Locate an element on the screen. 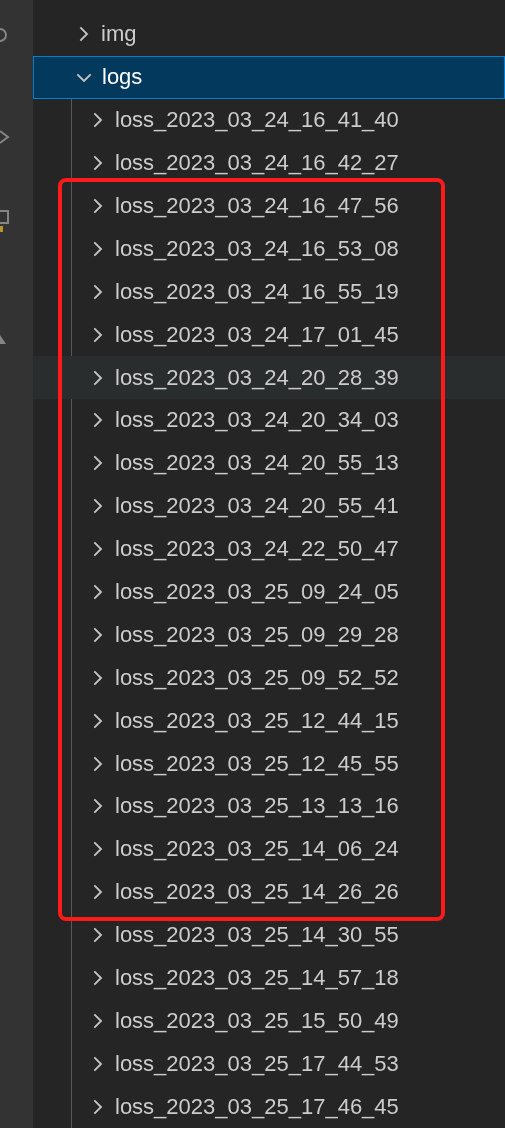 This screenshot has height=1128, width=505. folder-name: loss_2023_03_24_17_01_45 is located at coordinates (257, 334).